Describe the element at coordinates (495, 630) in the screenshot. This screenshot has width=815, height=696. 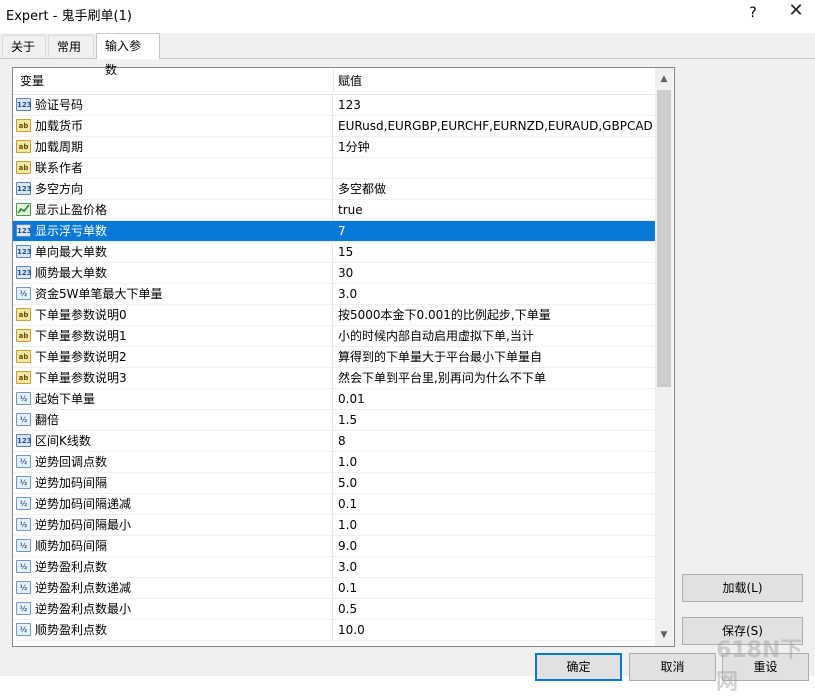
I see `value-cell: 10.0` at that location.